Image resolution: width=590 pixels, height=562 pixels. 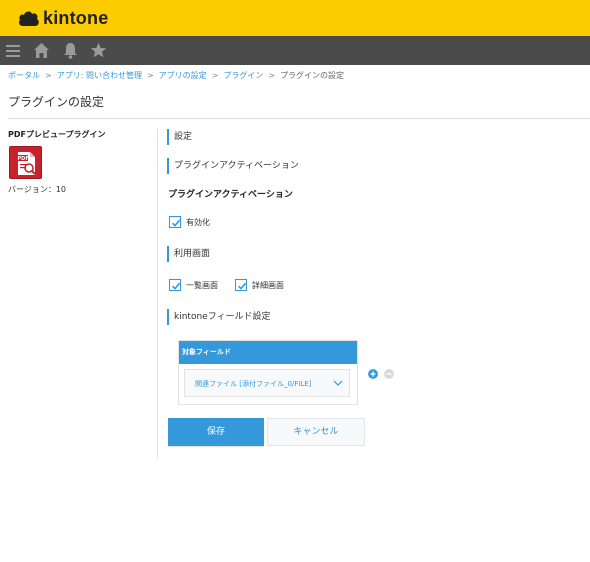 What do you see at coordinates (216, 432) in the screenshot?
I see `save-button: 保存` at bounding box center [216, 432].